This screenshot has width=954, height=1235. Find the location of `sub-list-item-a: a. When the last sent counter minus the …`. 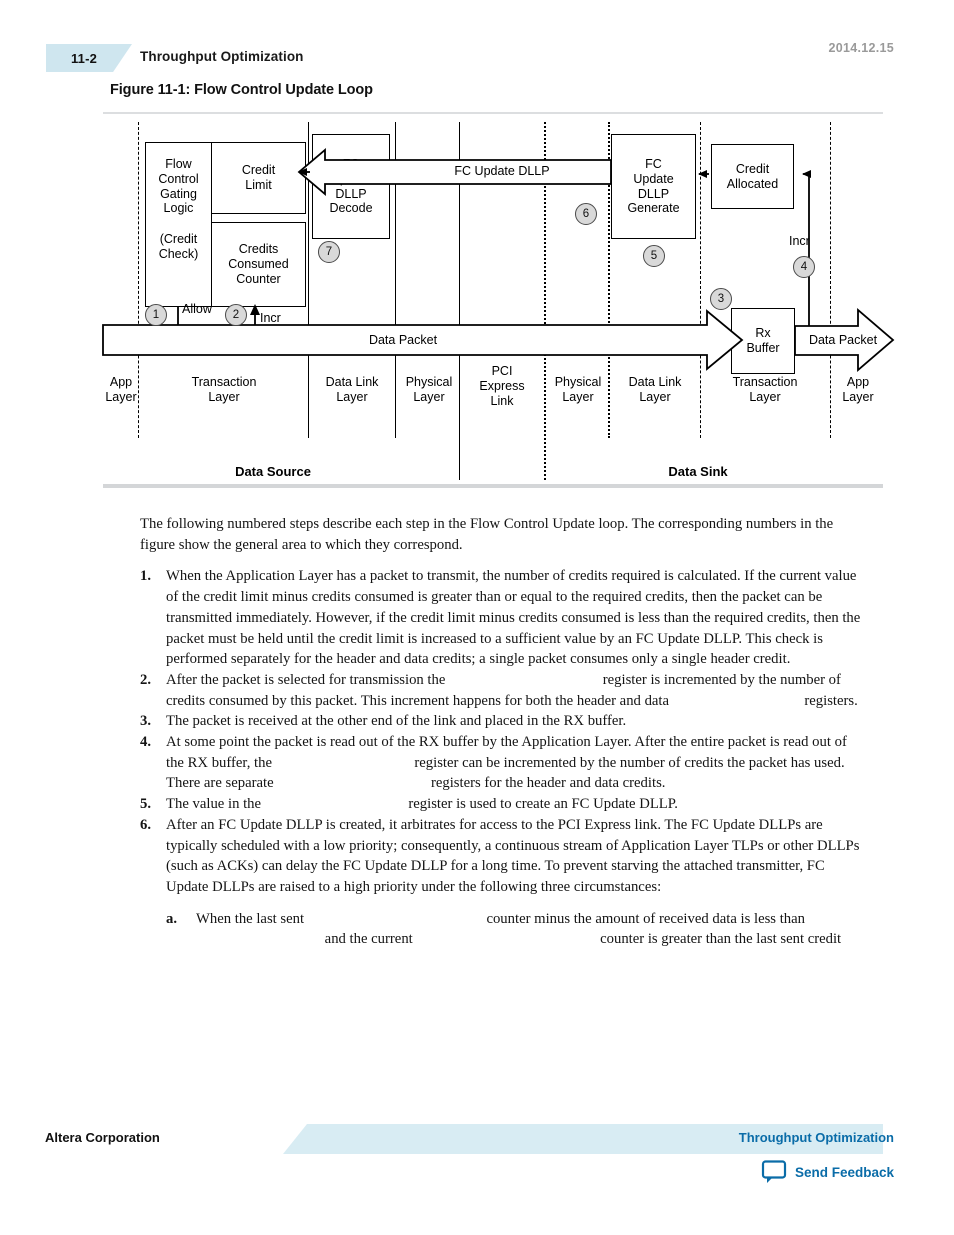

sub-list-item-a: a. When the last sent counter minus the … is located at coordinates (514, 929).